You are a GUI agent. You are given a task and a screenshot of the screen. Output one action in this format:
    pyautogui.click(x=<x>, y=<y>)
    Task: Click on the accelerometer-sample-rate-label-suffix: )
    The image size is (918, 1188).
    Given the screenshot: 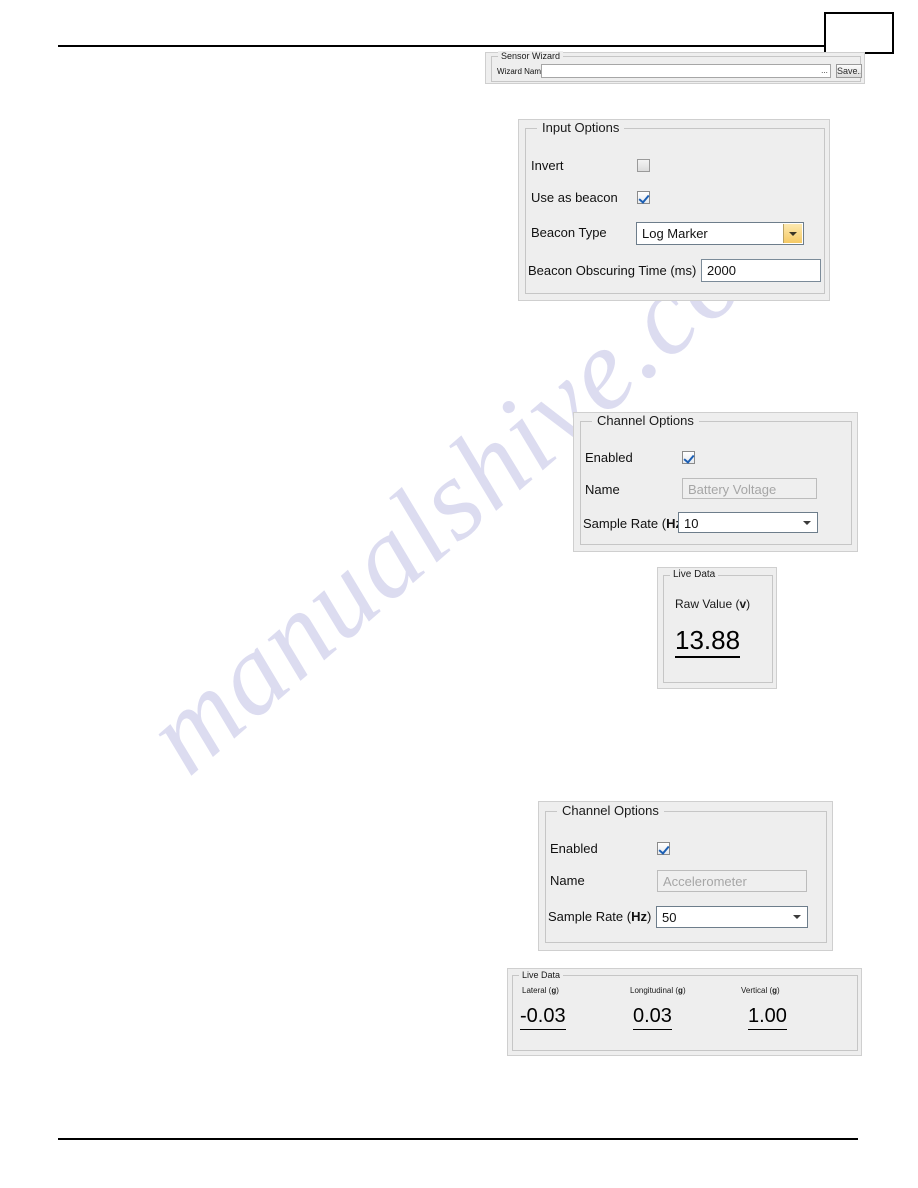 What is the action you would take?
    pyautogui.click(x=649, y=916)
    